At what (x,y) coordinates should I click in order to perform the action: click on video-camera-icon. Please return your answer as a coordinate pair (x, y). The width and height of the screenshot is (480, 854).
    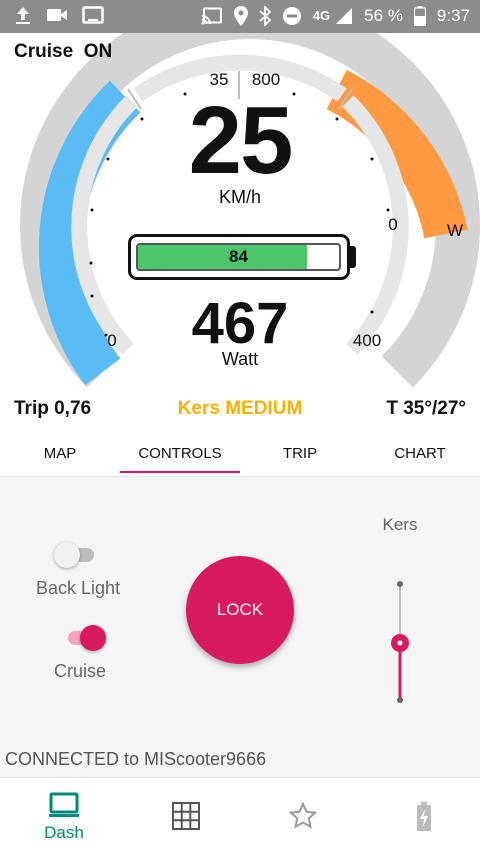
    Looking at the image, I should click on (57, 15).